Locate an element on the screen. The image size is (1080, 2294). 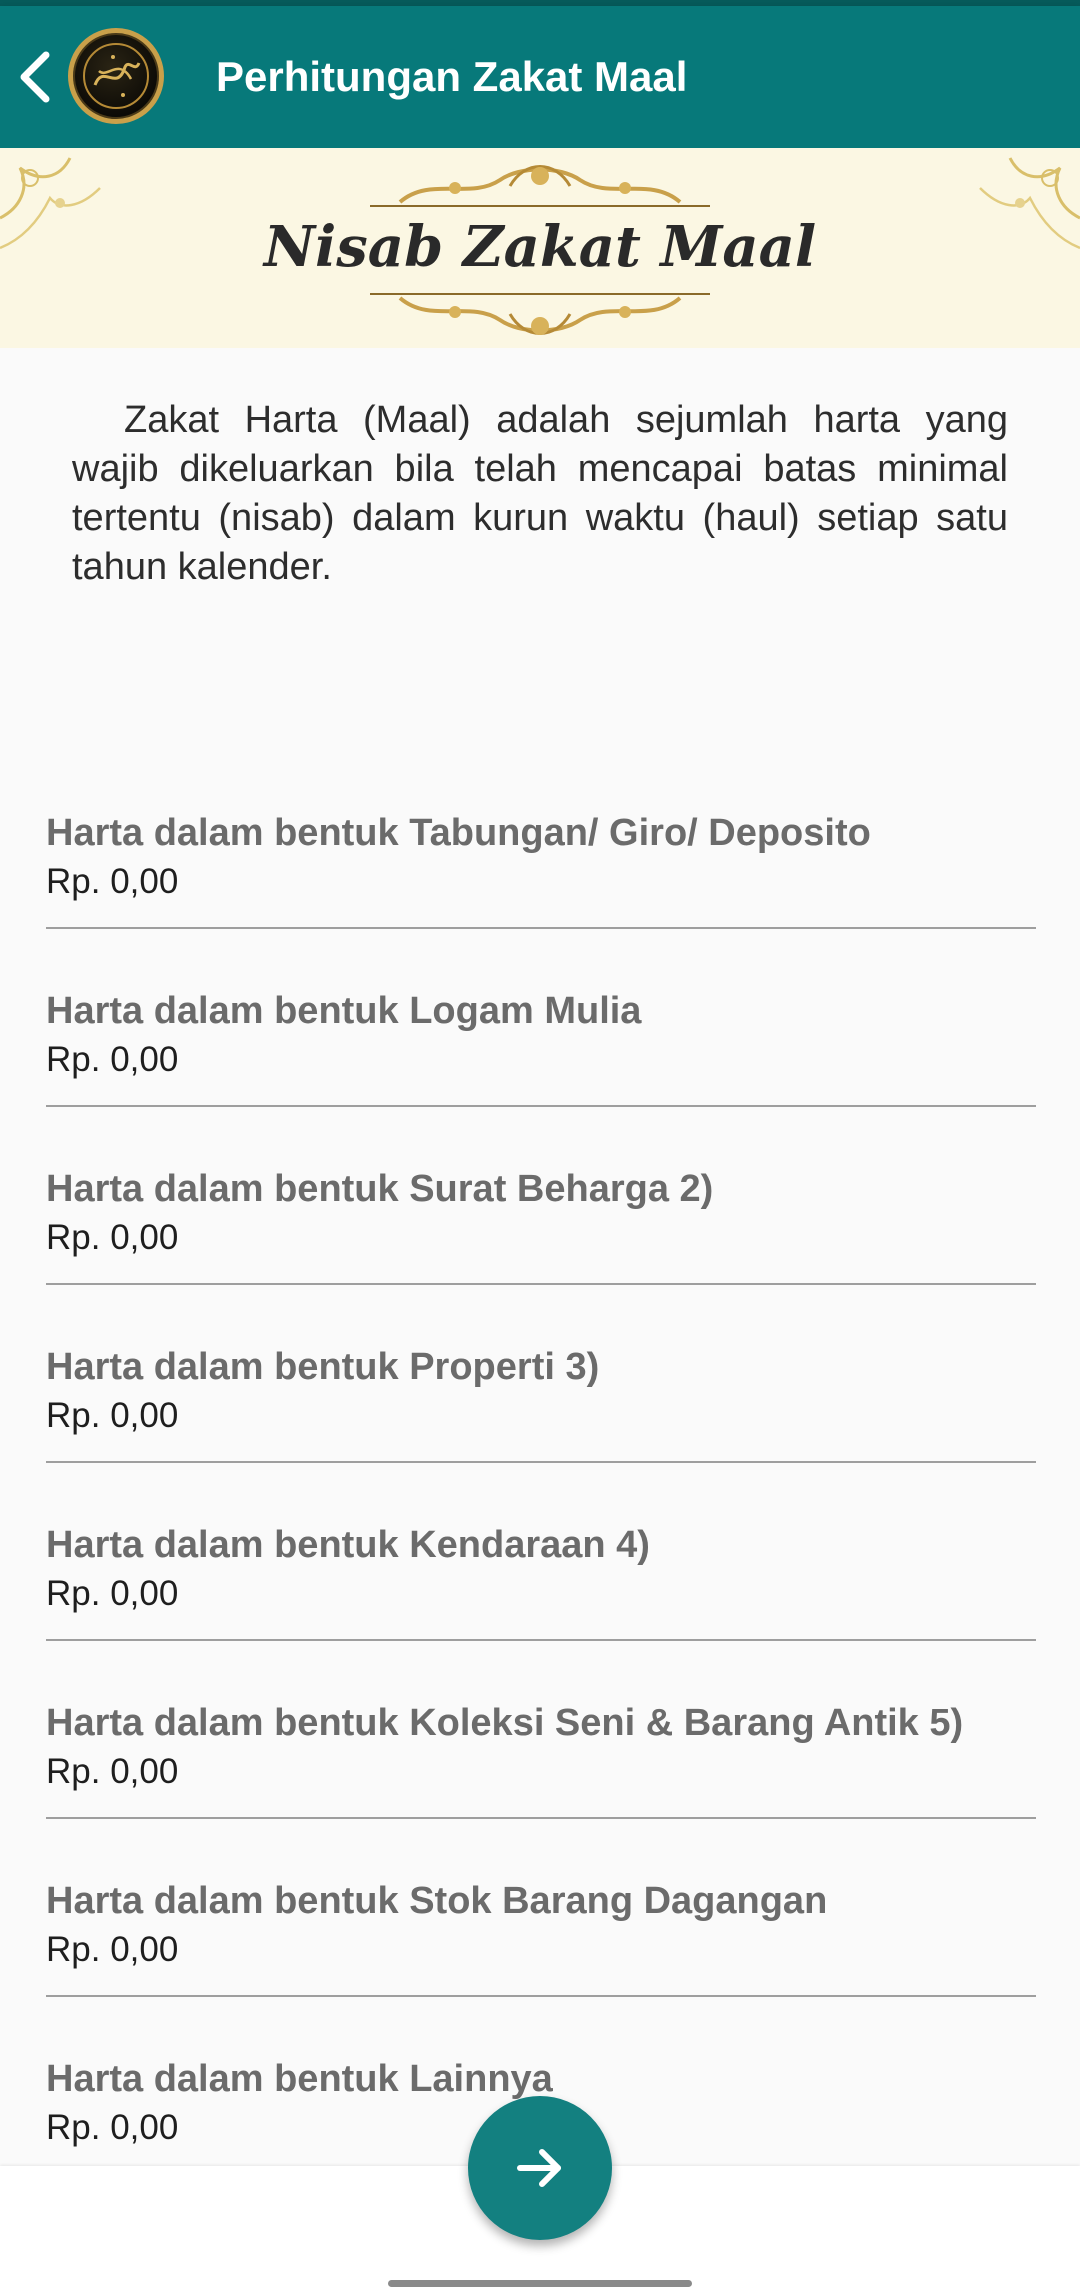
back-arrow-icon is located at coordinates (35, 77).